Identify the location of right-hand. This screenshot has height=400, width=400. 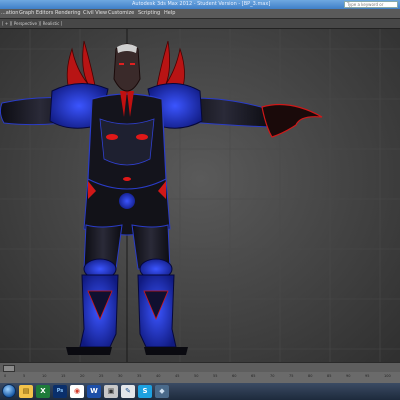
(292, 120).